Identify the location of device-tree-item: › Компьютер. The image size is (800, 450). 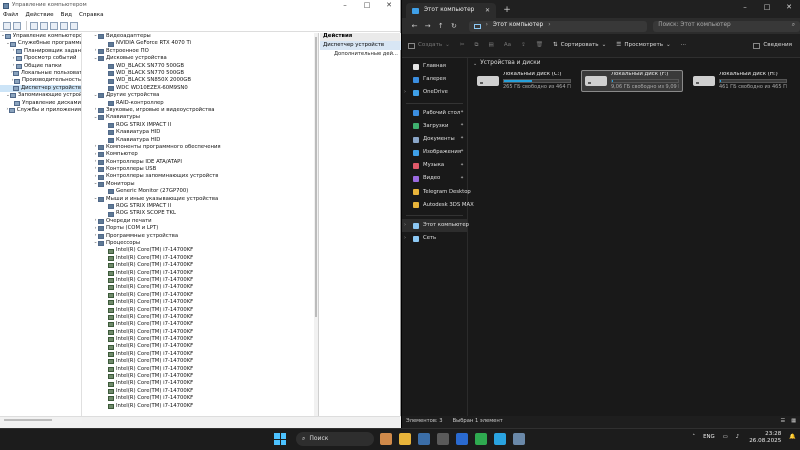
(200, 154).